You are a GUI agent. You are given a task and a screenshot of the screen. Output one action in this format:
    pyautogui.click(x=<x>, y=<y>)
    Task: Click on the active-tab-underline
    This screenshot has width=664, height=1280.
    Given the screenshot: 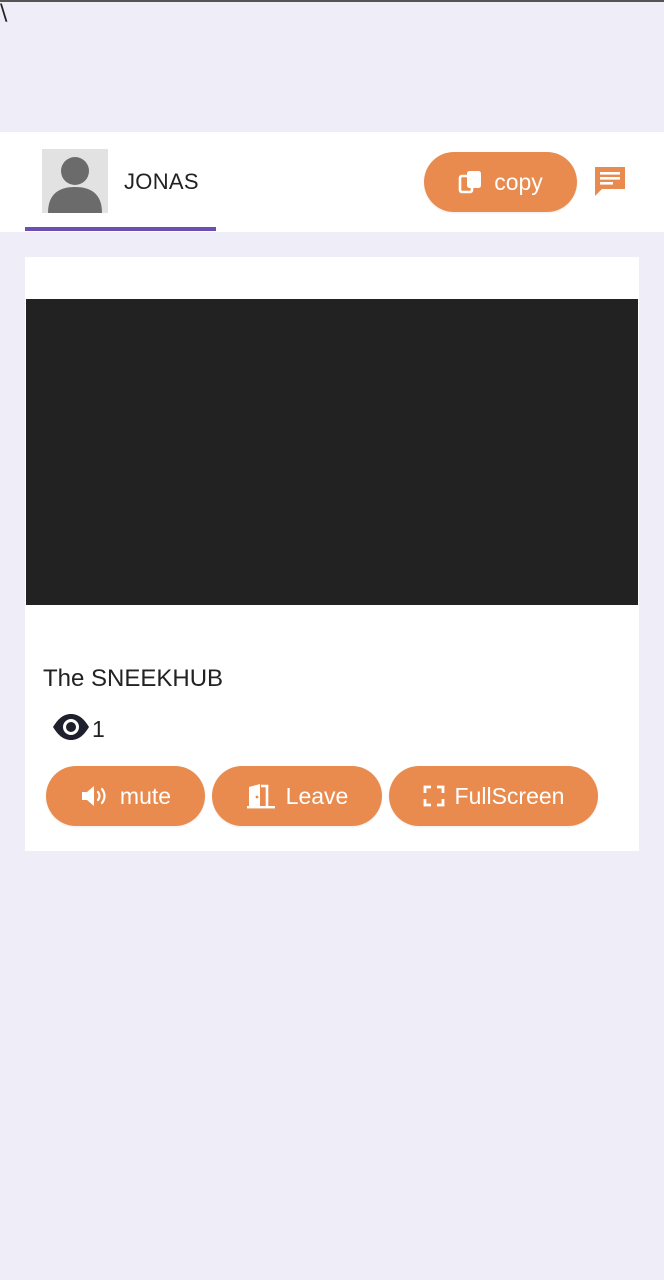 What is the action you would take?
    pyautogui.click(x=120, y=229)
    